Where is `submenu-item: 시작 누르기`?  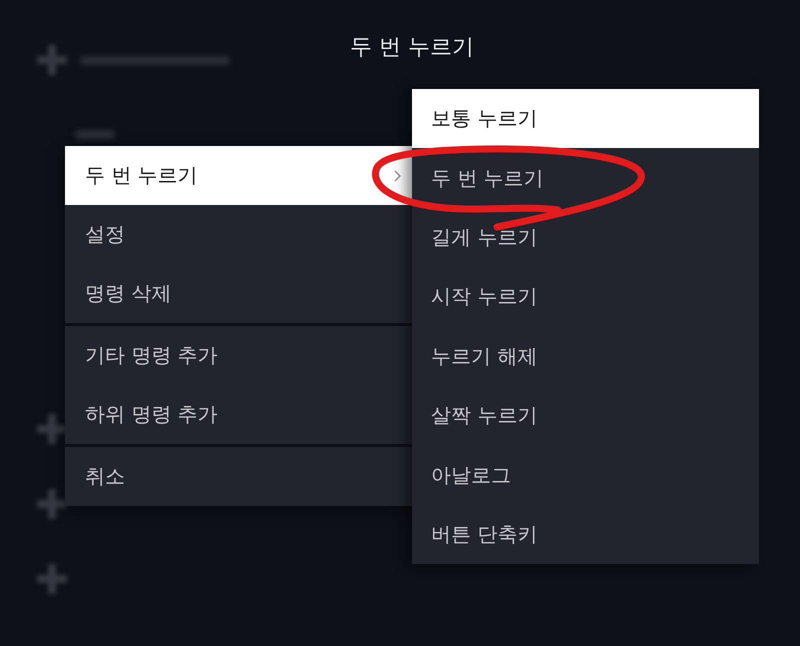 submenu-item: 시작 누르기 is located at coordinates (585, 297).